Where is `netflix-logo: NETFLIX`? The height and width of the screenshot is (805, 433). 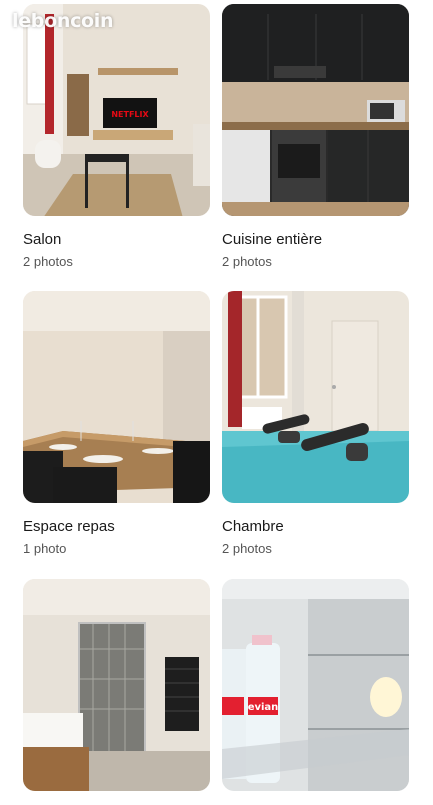 netflix-logo: NETFLIX is located at coordinates (130, 114).